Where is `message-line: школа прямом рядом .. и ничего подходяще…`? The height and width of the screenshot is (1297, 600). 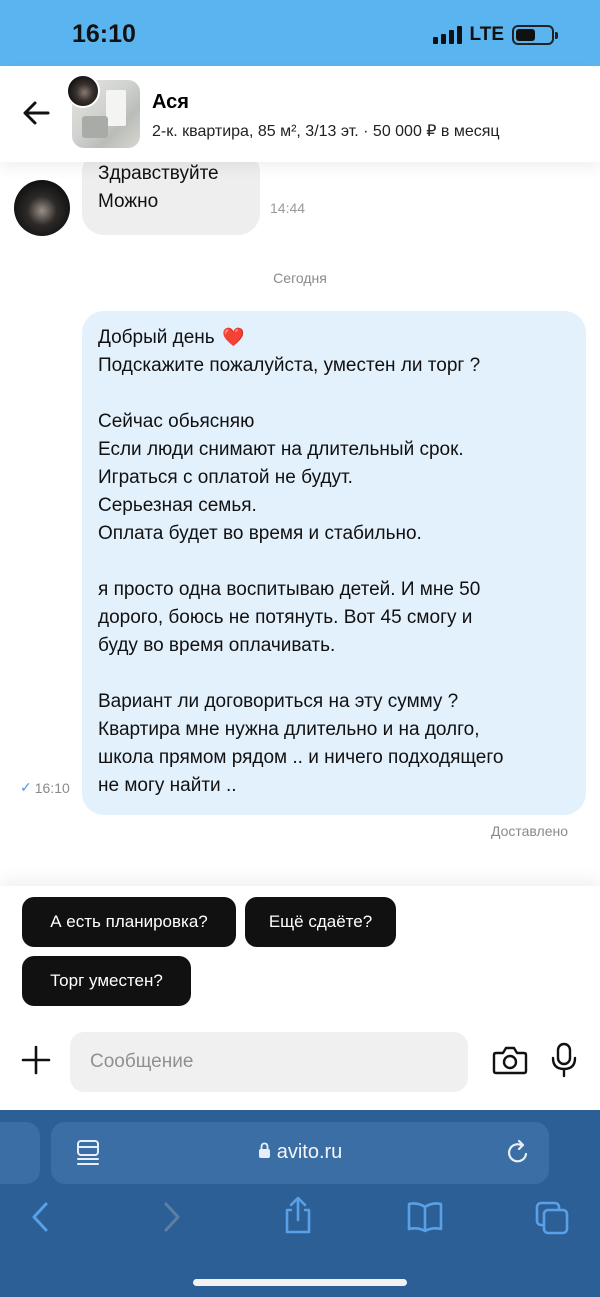
message-line: школа прямом рядом .. и ничего подходяще… is located at coordinates (301, 757).